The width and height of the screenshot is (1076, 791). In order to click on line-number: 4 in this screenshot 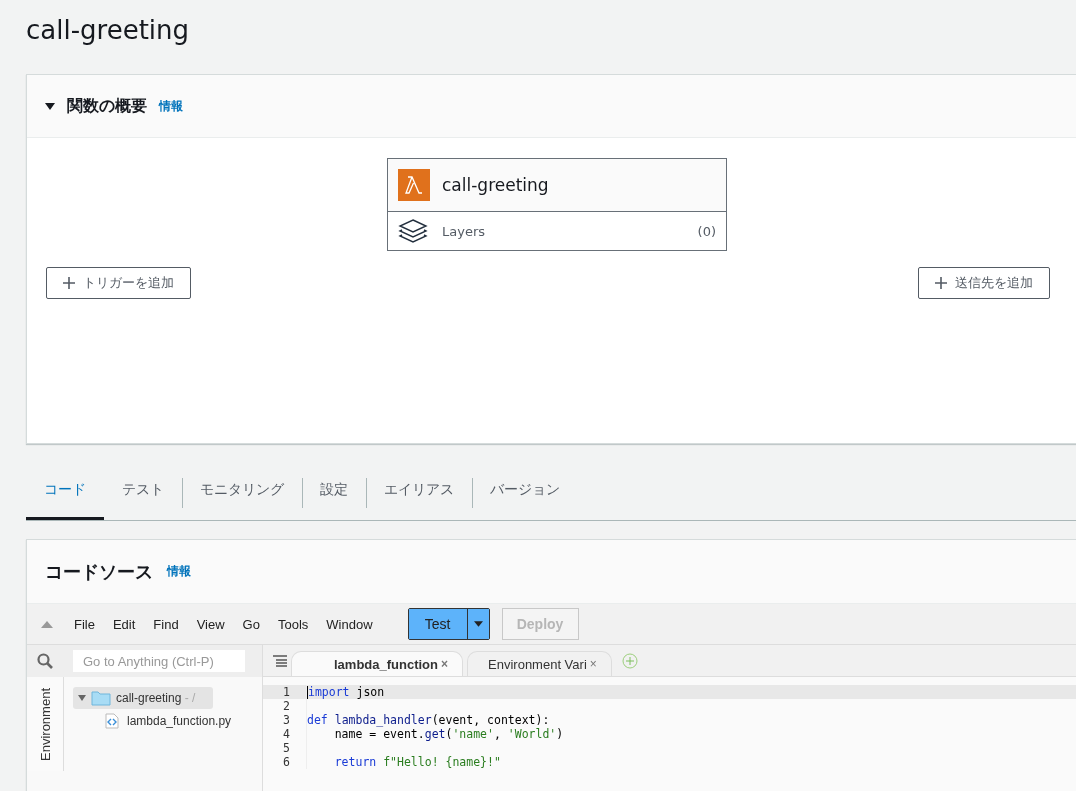, I will do `click(285, 734)`.